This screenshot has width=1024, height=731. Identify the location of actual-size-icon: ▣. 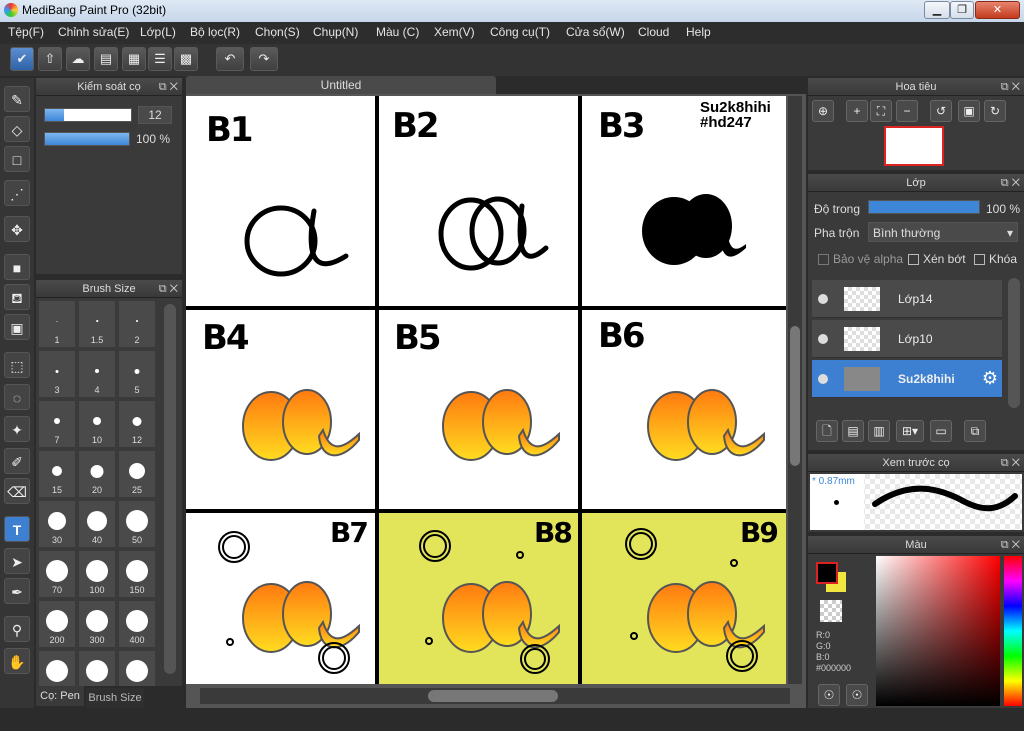
(969, 111).